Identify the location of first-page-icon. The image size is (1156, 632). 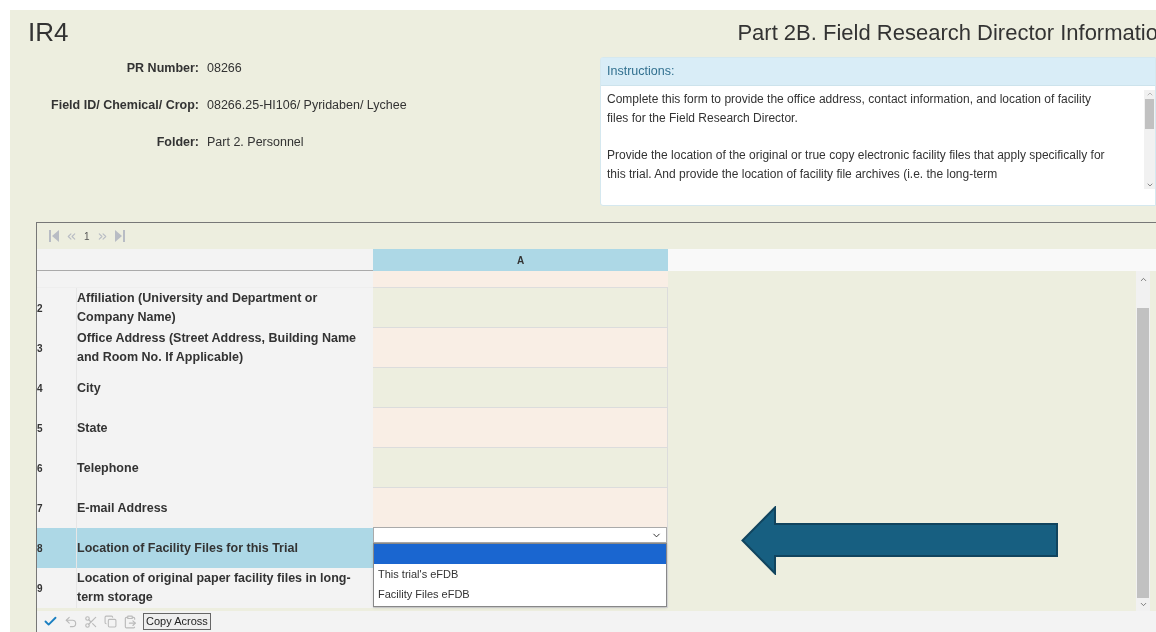
(54, 236).